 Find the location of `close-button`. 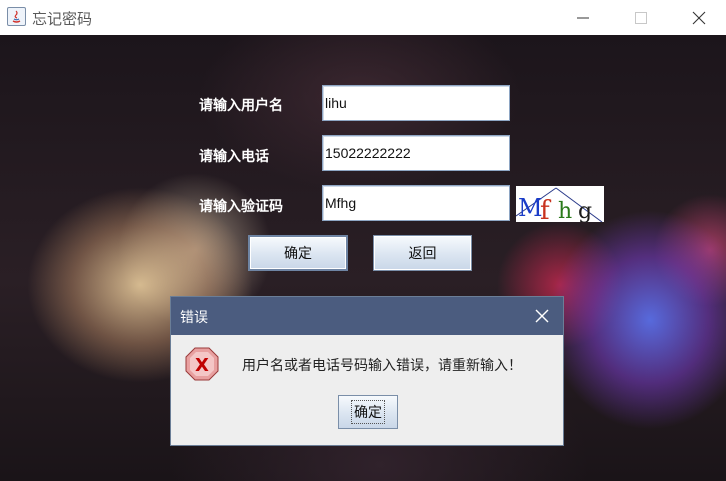

close-button is located at coordinates (699, 17).